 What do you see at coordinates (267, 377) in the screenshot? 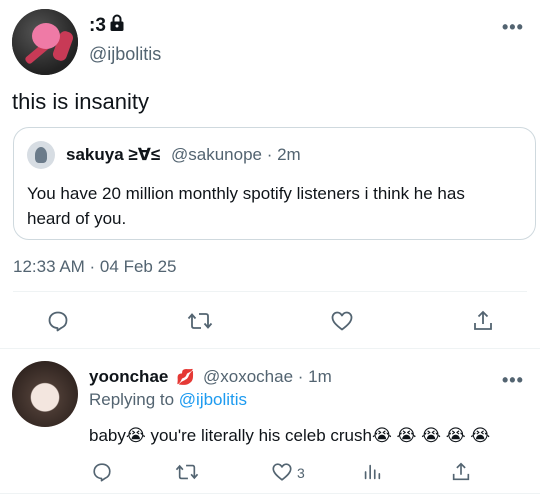
I see `reply-author-meta: @xoxochae · 1m` at bounding box center [267, 377].